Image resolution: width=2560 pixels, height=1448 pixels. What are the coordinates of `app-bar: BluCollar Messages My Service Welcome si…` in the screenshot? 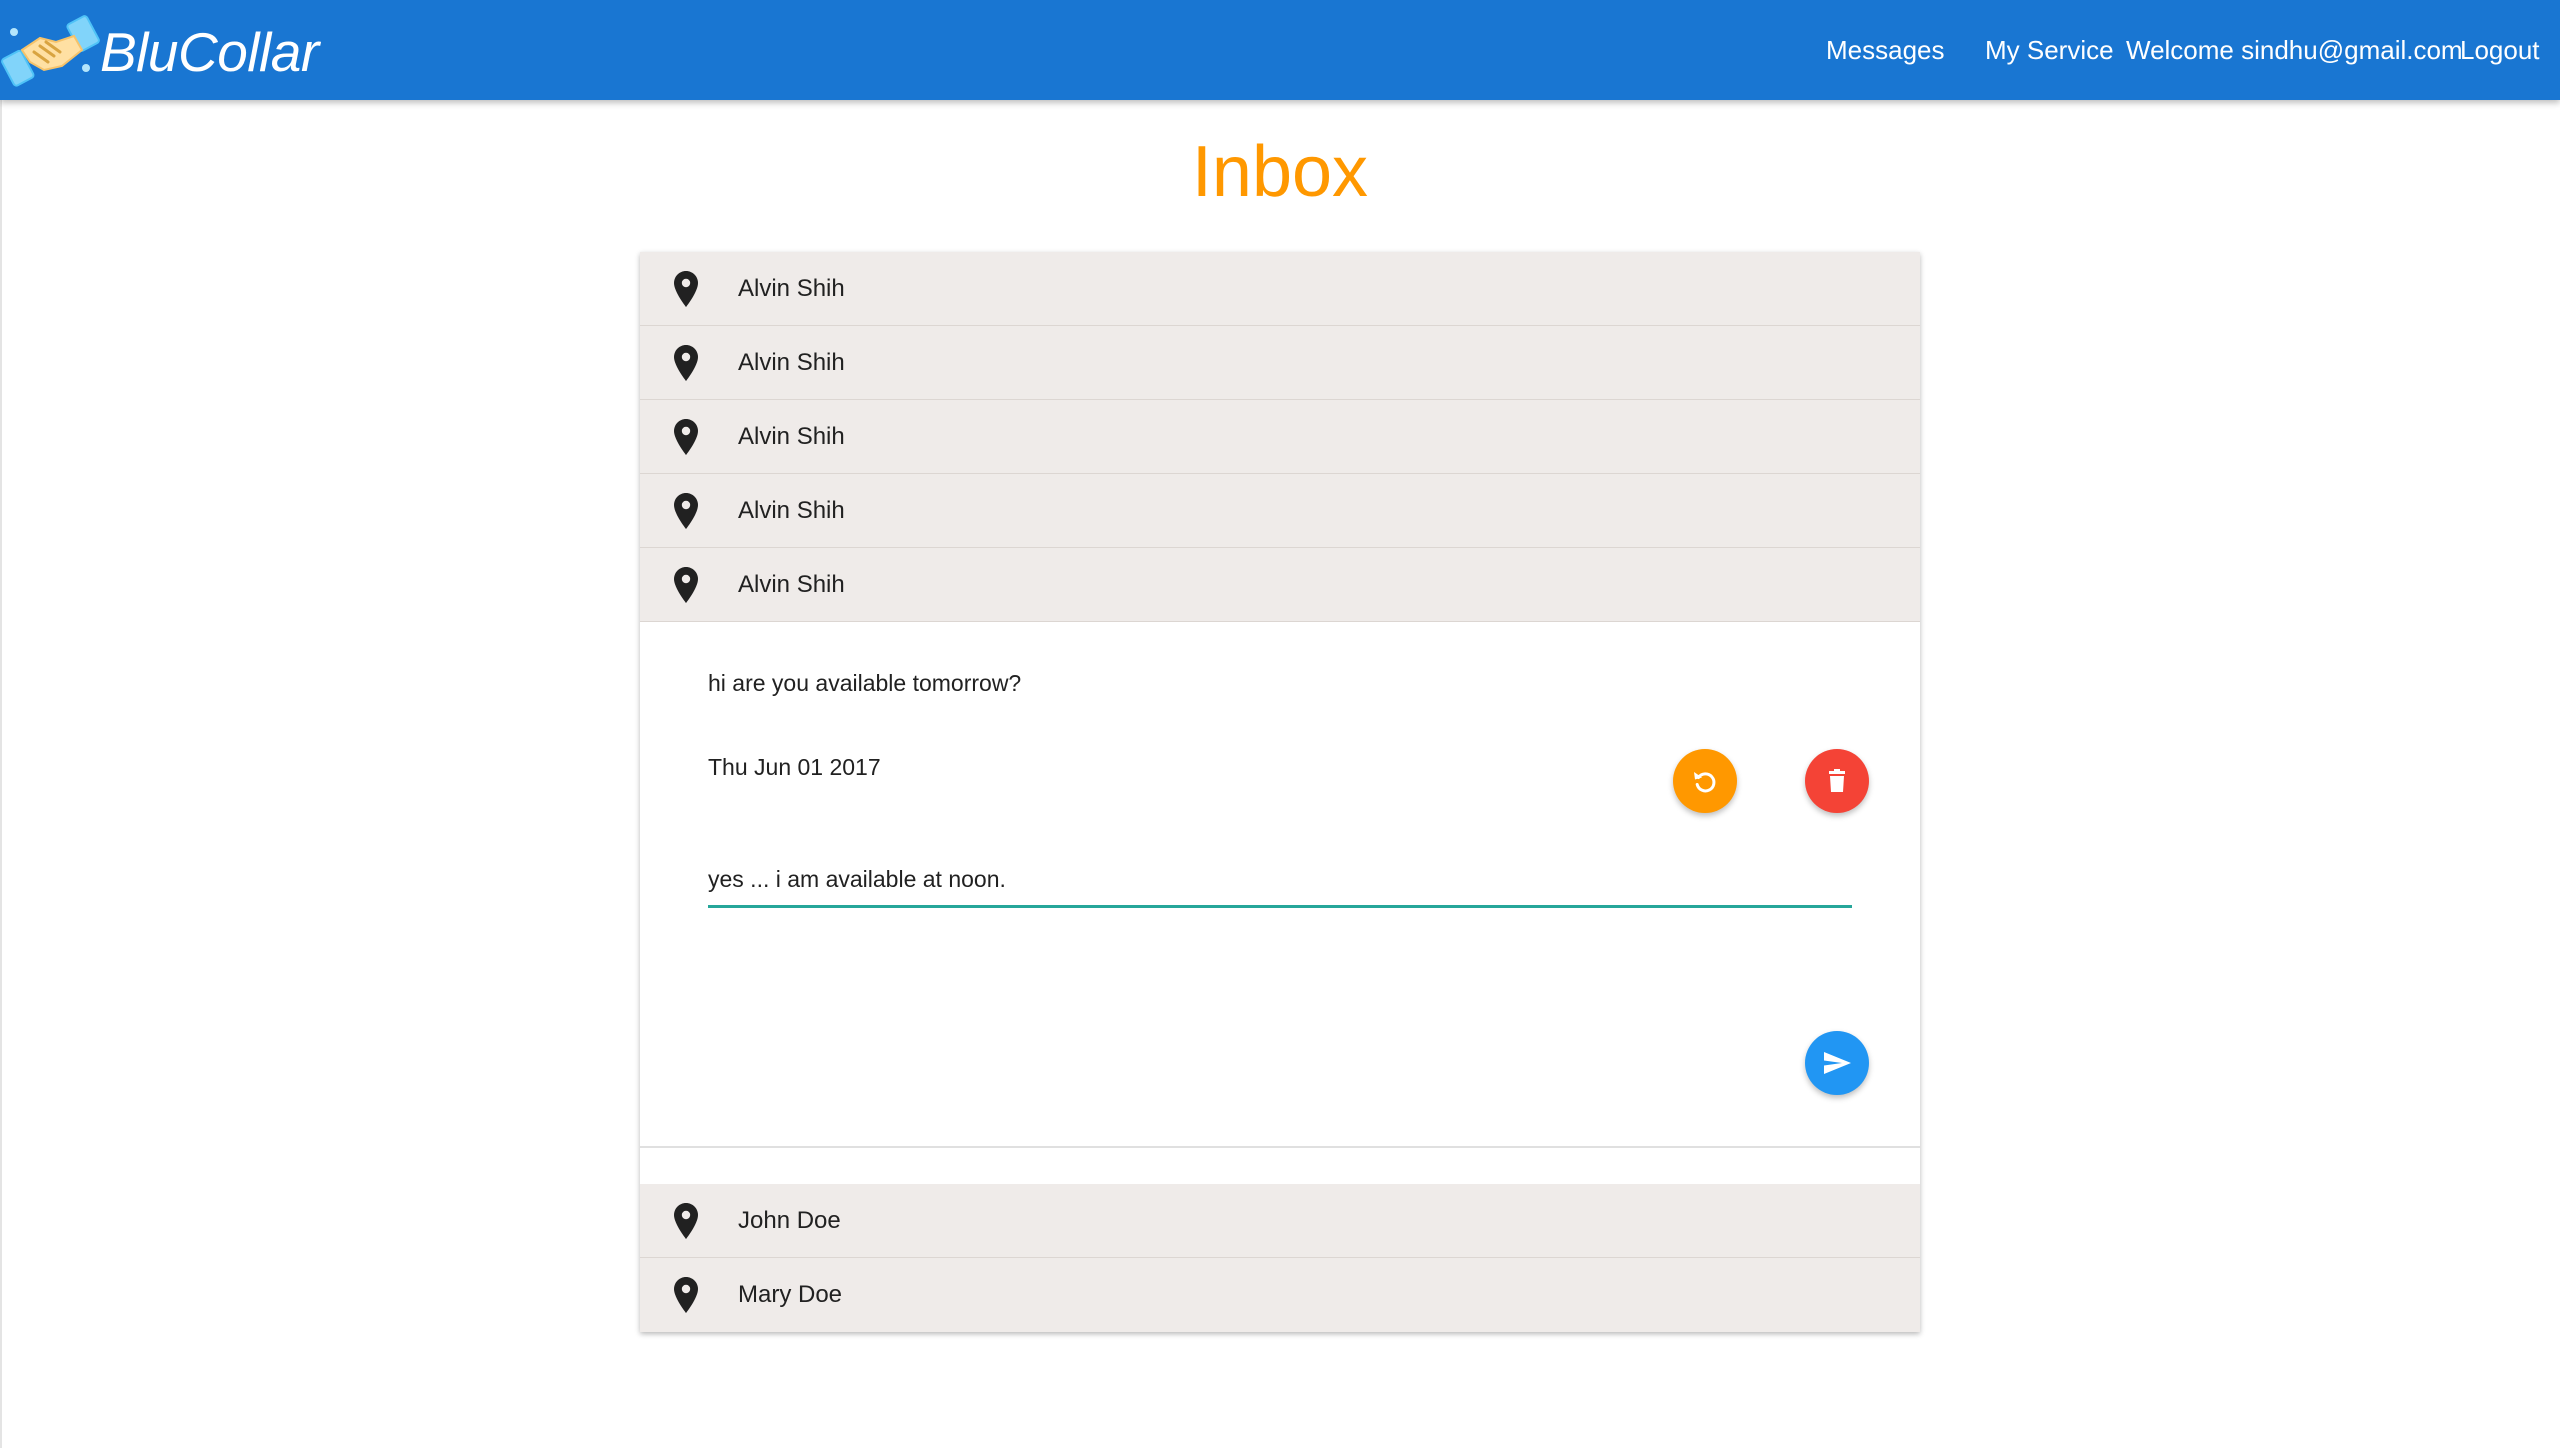 It's located at (1280, 50).